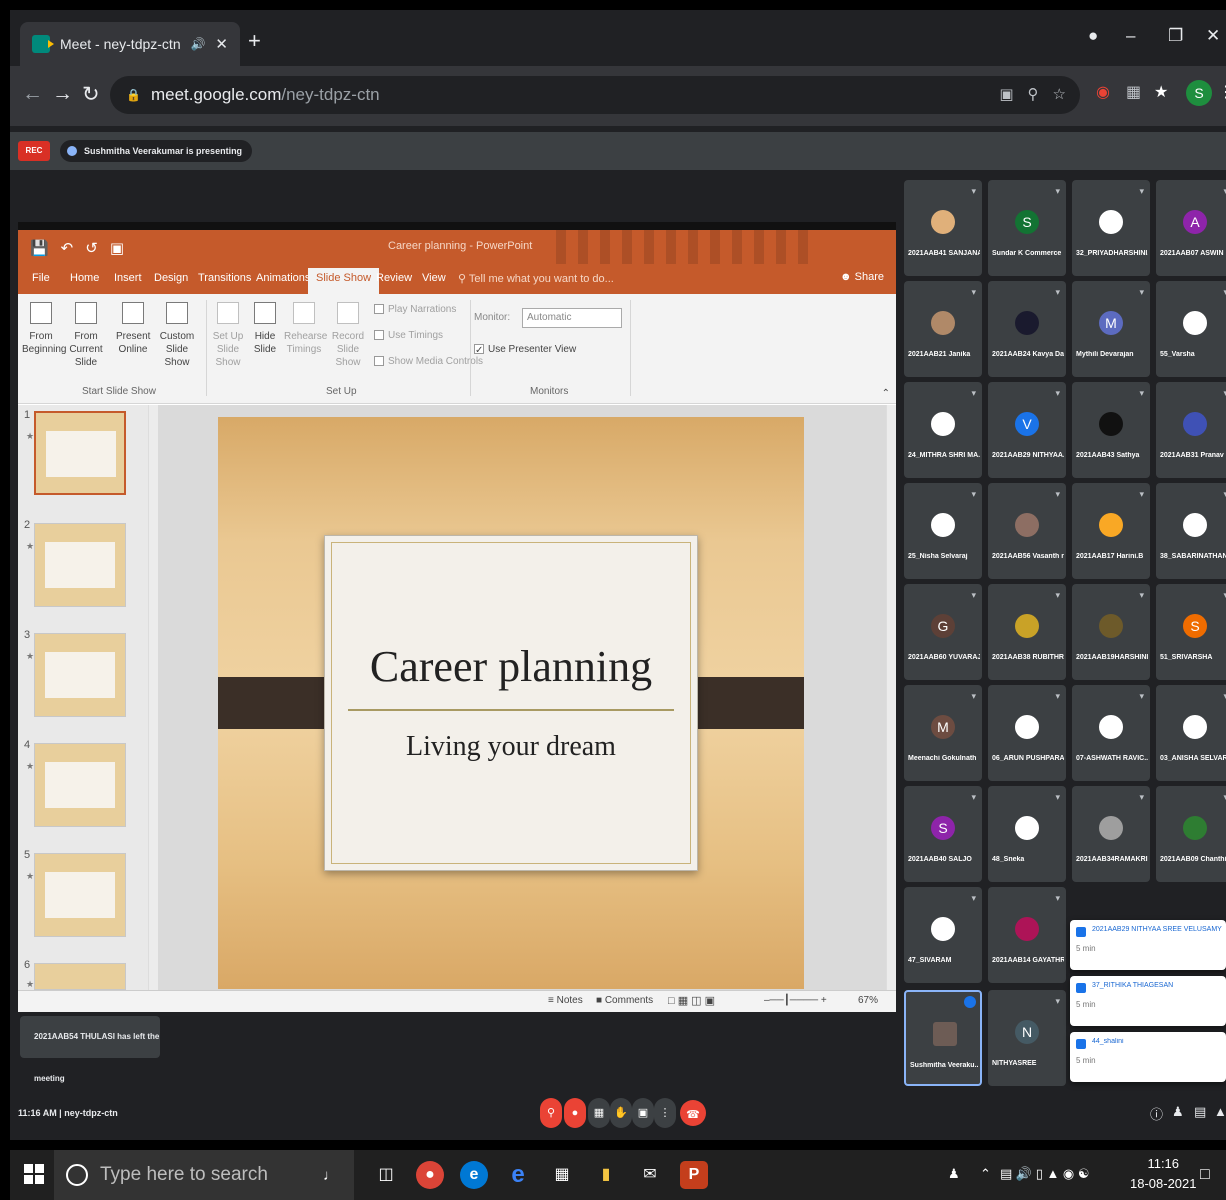 The width and height of the screenshot is (1226, 1200). Describe the element at coordinates (1156, 1113) in the screenshot. I see `meeting-info-icon: ⓘ` at that location.